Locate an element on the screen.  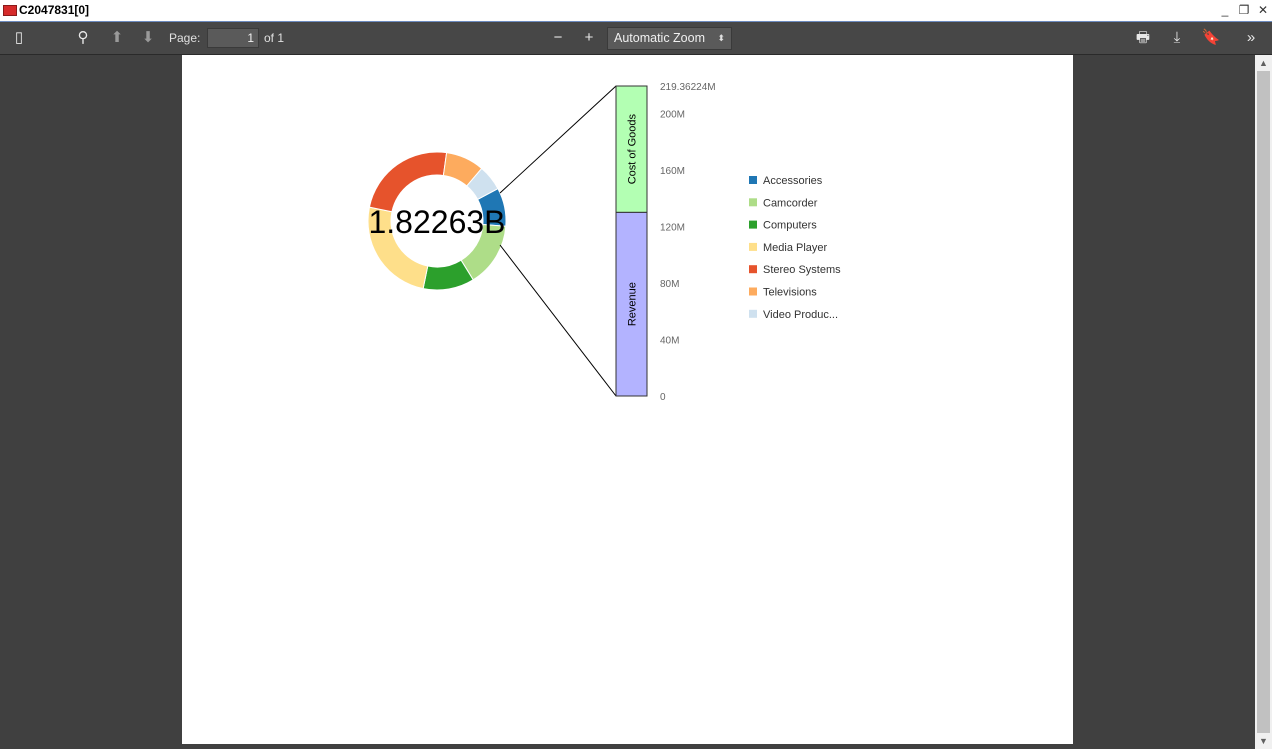
y-tick-label: 0 is located at coordinates (663, 397).